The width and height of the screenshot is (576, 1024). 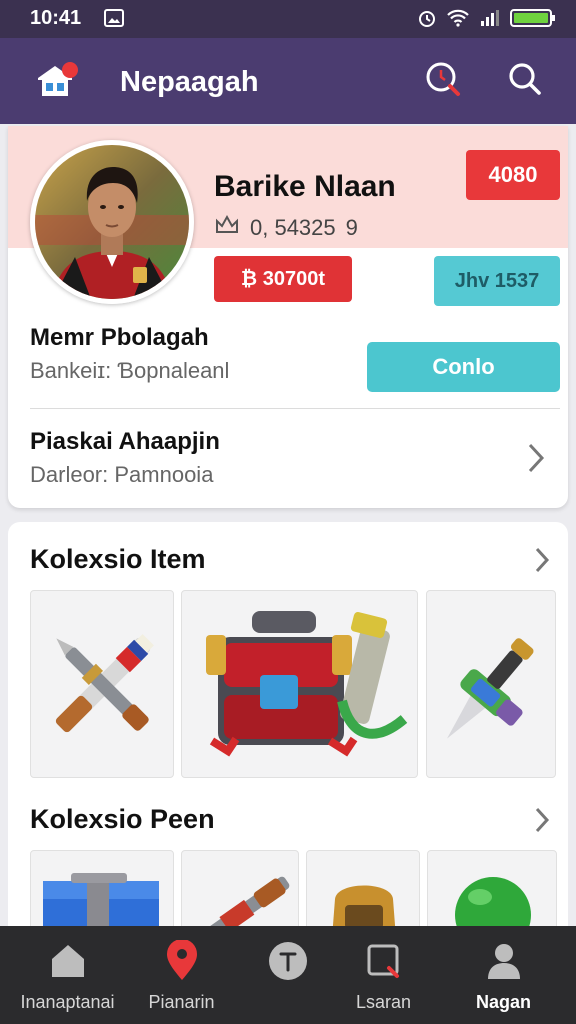 I want to click on nav-label-home: Inanaptanai, so click(x=67, y=1002).